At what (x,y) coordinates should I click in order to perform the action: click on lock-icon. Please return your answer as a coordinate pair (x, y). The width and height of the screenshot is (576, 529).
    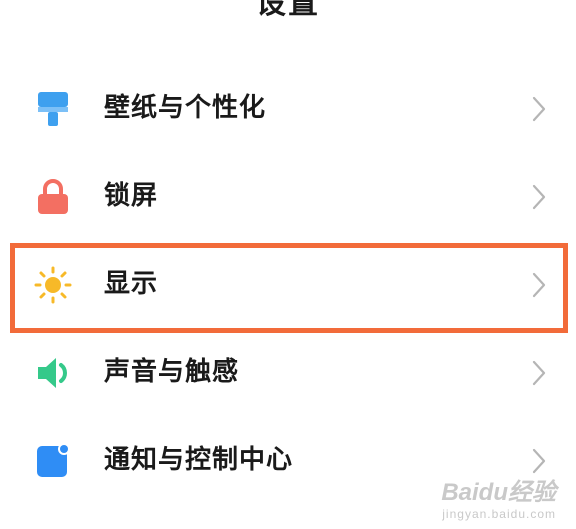
    Looking at the image, I should click on (53, 196).